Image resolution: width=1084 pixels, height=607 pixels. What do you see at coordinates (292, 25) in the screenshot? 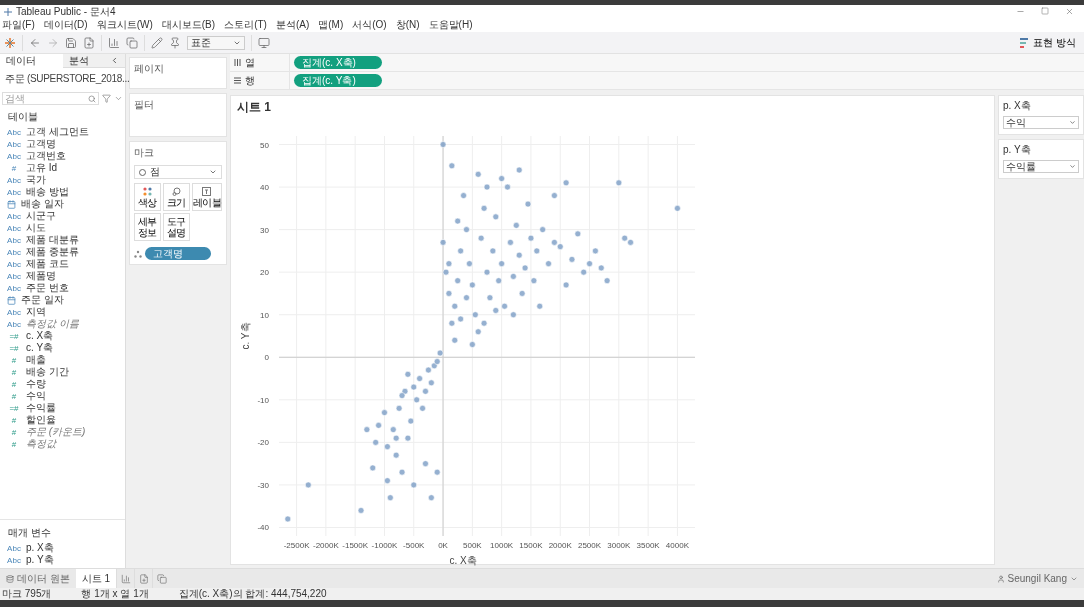
I see `menu-item: 분석(A)` at bounding box center [292, 25].